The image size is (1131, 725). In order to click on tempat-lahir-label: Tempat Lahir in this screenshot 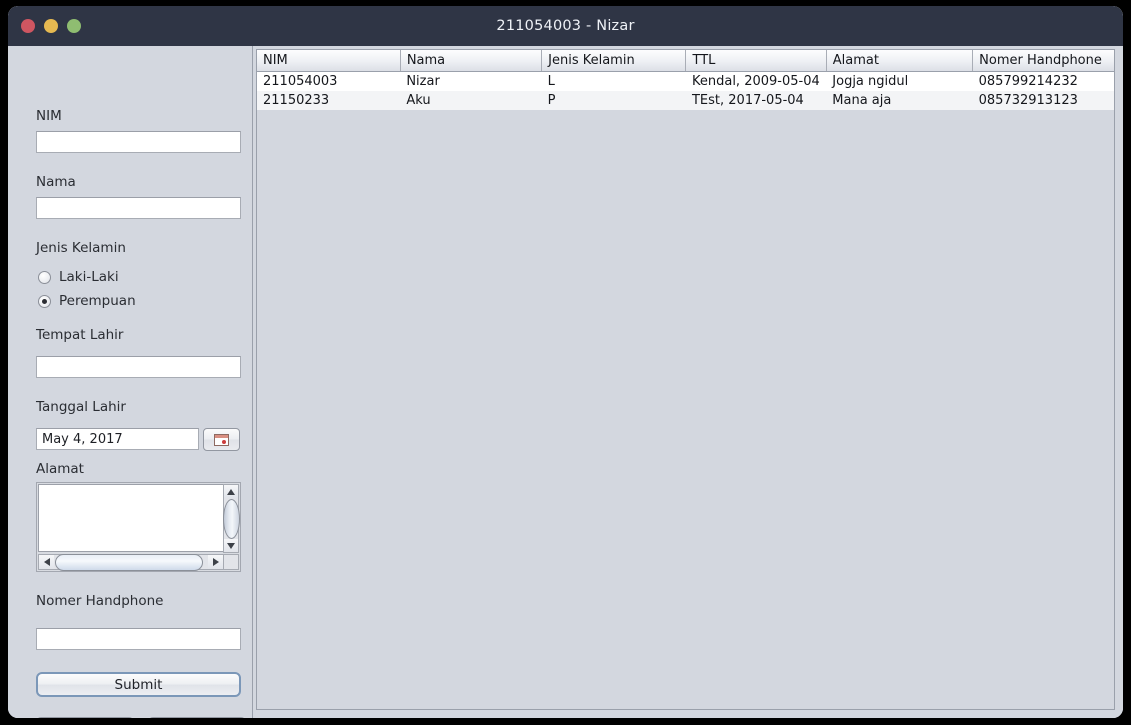, I will do `click(80, 335)`.